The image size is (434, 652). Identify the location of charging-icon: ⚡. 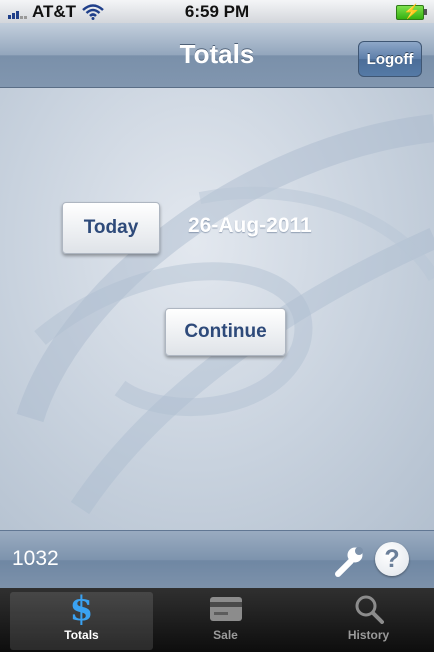
(412, 11).